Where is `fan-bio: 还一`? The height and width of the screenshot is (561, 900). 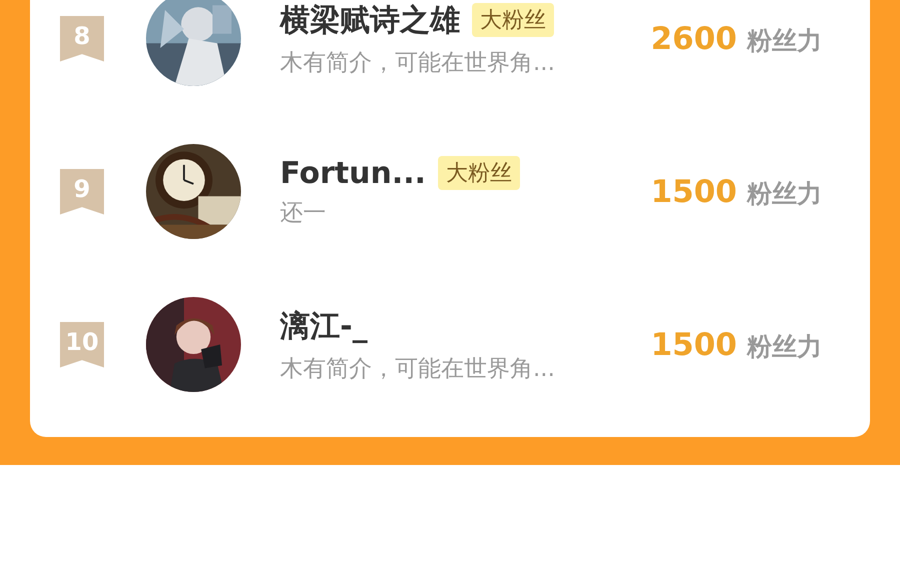
fan-bio: 还一 is located at coordinates (303, 213).